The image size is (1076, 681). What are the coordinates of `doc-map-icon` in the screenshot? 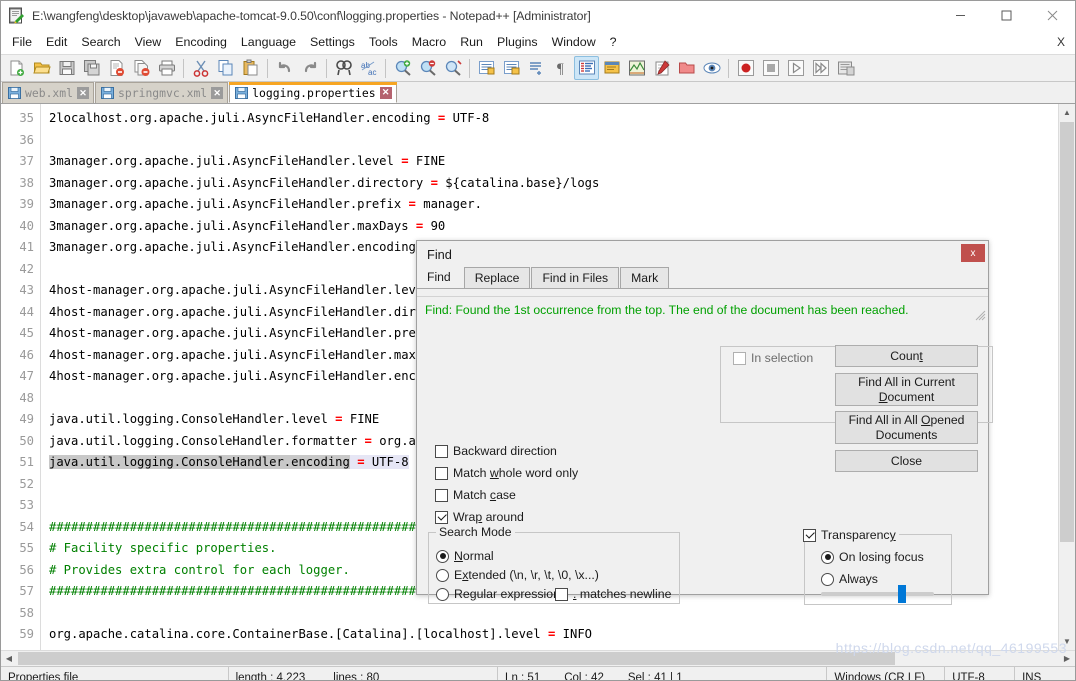 It's located at (636, 68).